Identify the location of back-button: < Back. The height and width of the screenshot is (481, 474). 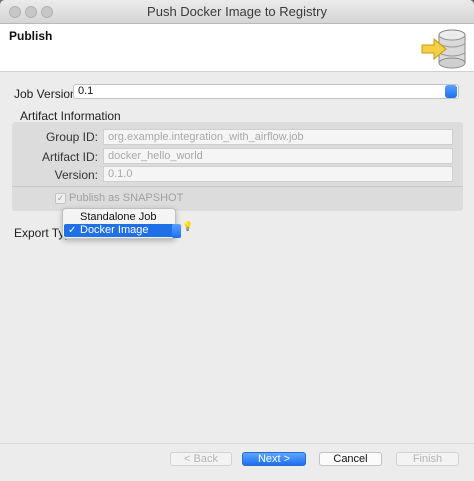
(201, 459).